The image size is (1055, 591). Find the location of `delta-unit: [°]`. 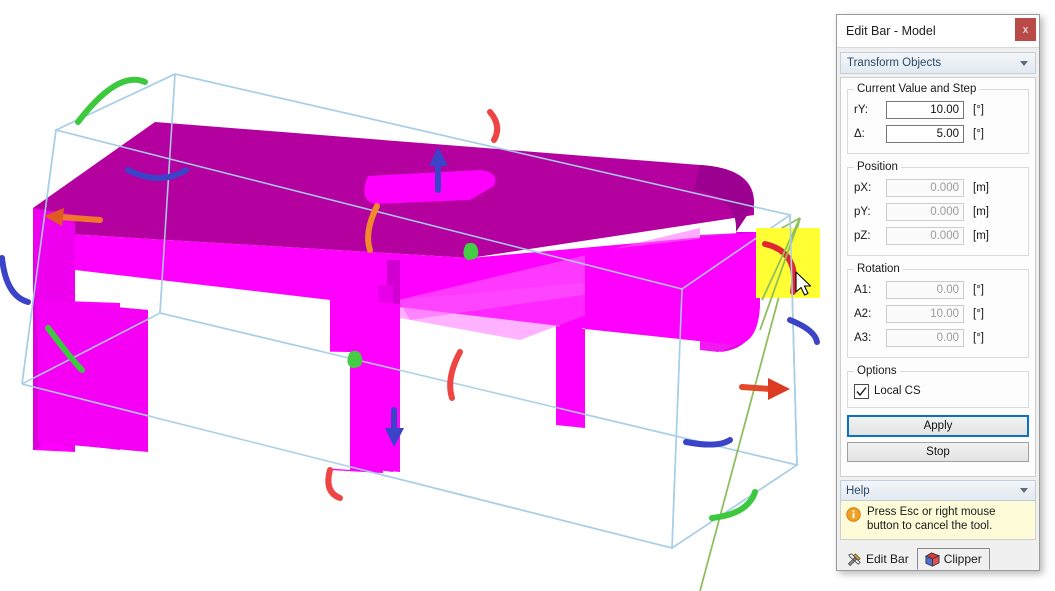

delta-unit: [°] is located at coordinates (978, 134).